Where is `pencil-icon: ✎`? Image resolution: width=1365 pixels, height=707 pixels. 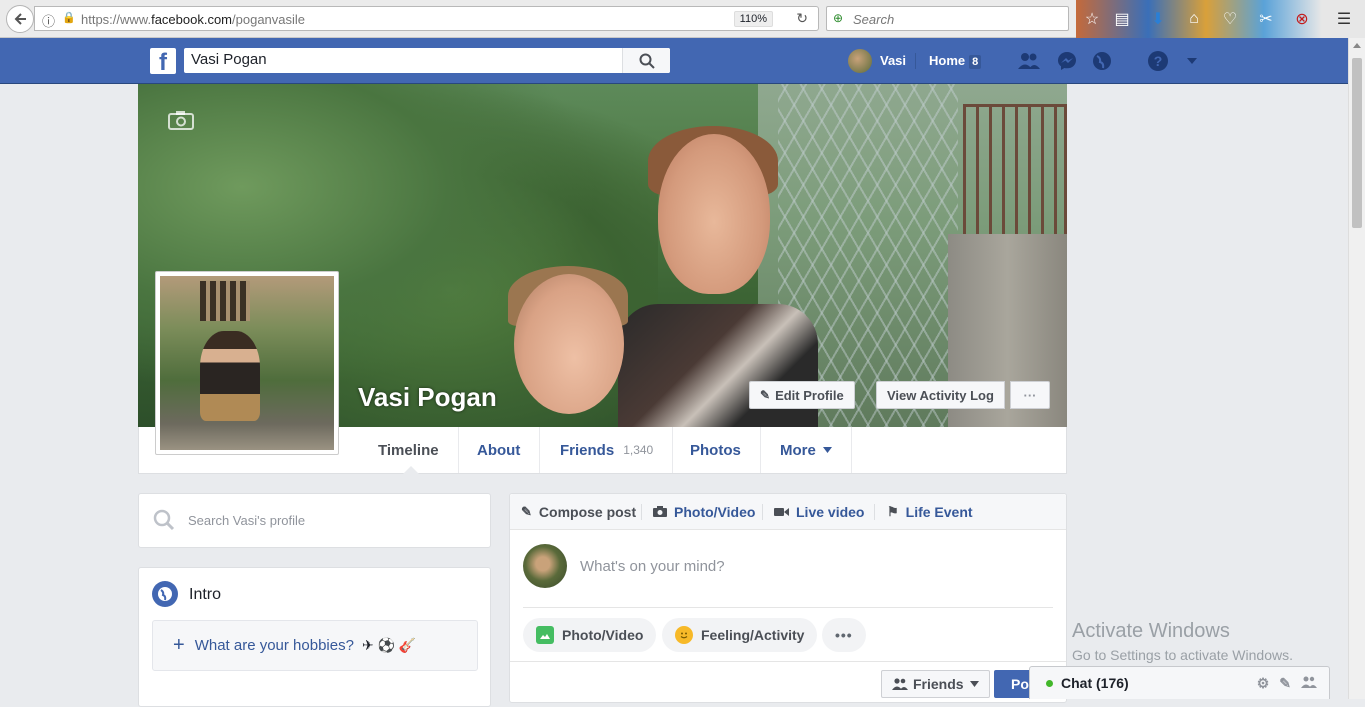 pencil-icon: ✎ is located at coordinates (526, 511).